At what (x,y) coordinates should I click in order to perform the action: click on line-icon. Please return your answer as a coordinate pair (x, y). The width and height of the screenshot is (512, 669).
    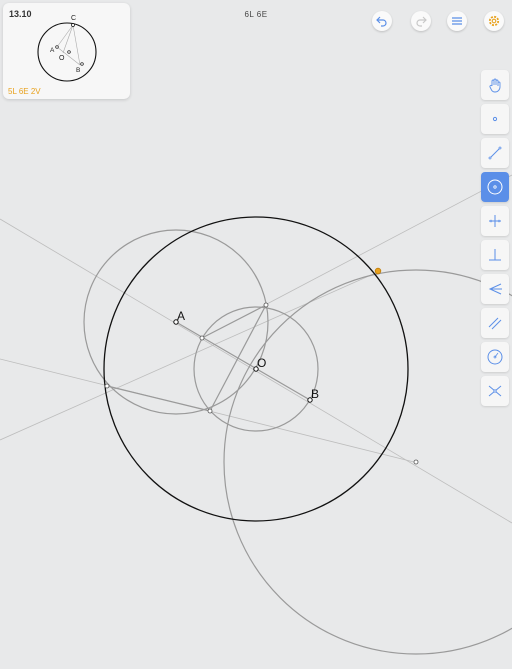
    Looking at the image, I should click on (495, 153).